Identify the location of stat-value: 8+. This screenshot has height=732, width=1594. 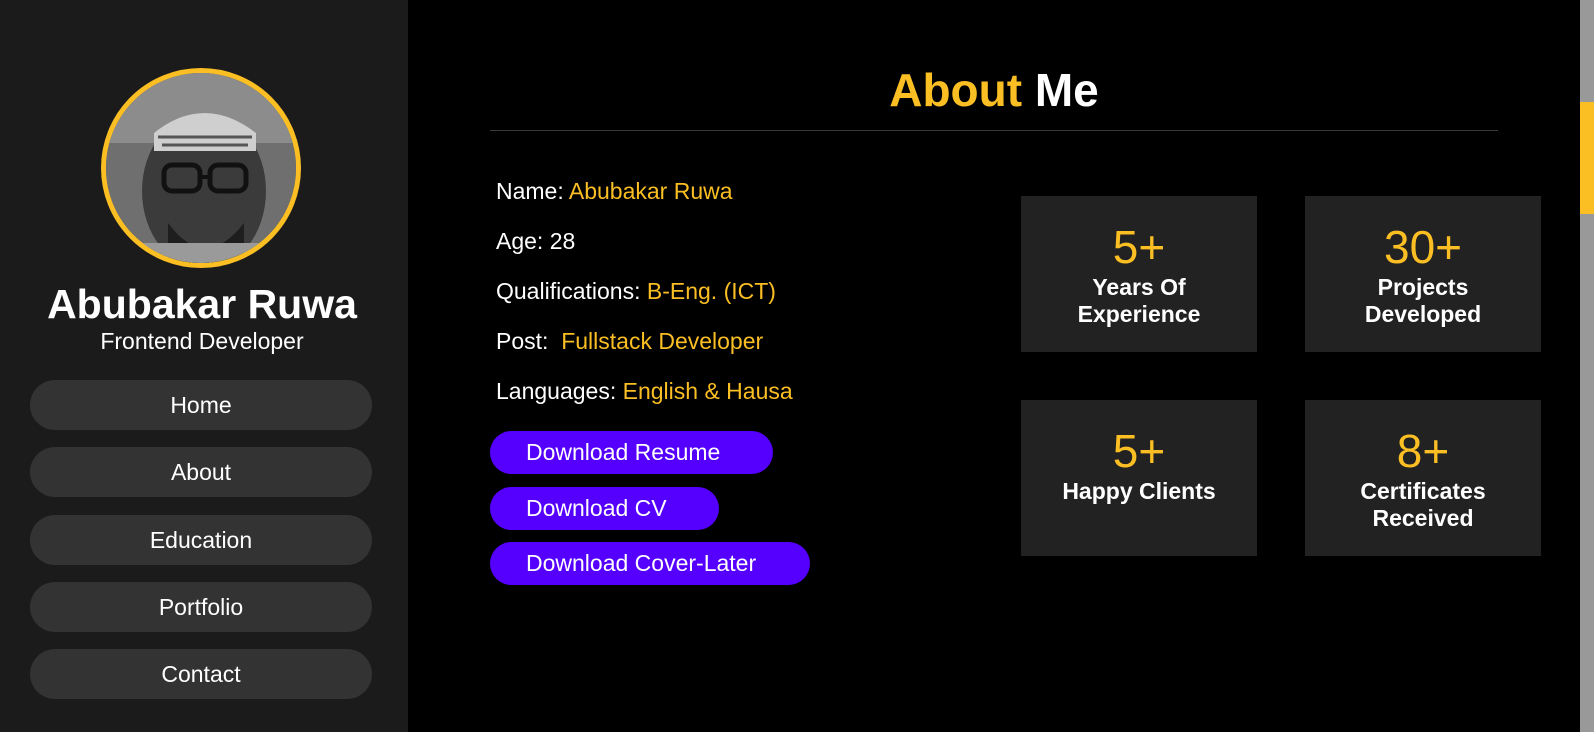
(1423, 451).